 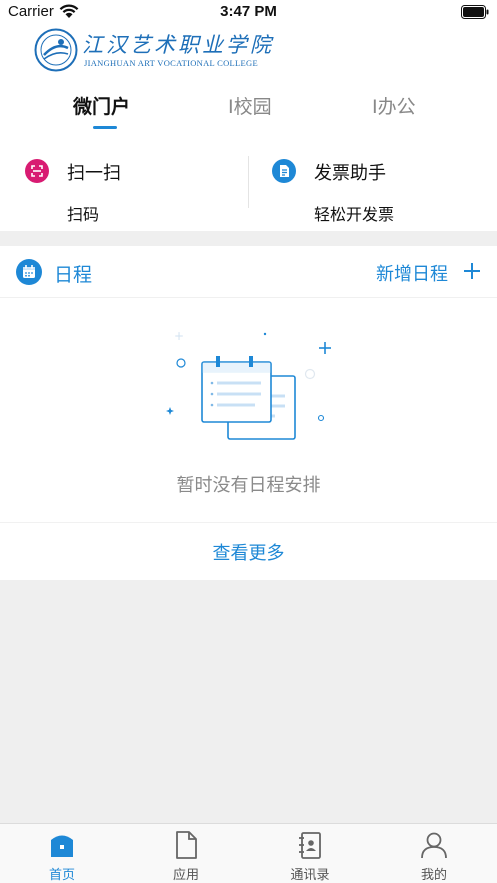 What do you see at coordinates (284, 171) in the screenshot?
I see `invoice-icon` at bounding box center [284, 171].